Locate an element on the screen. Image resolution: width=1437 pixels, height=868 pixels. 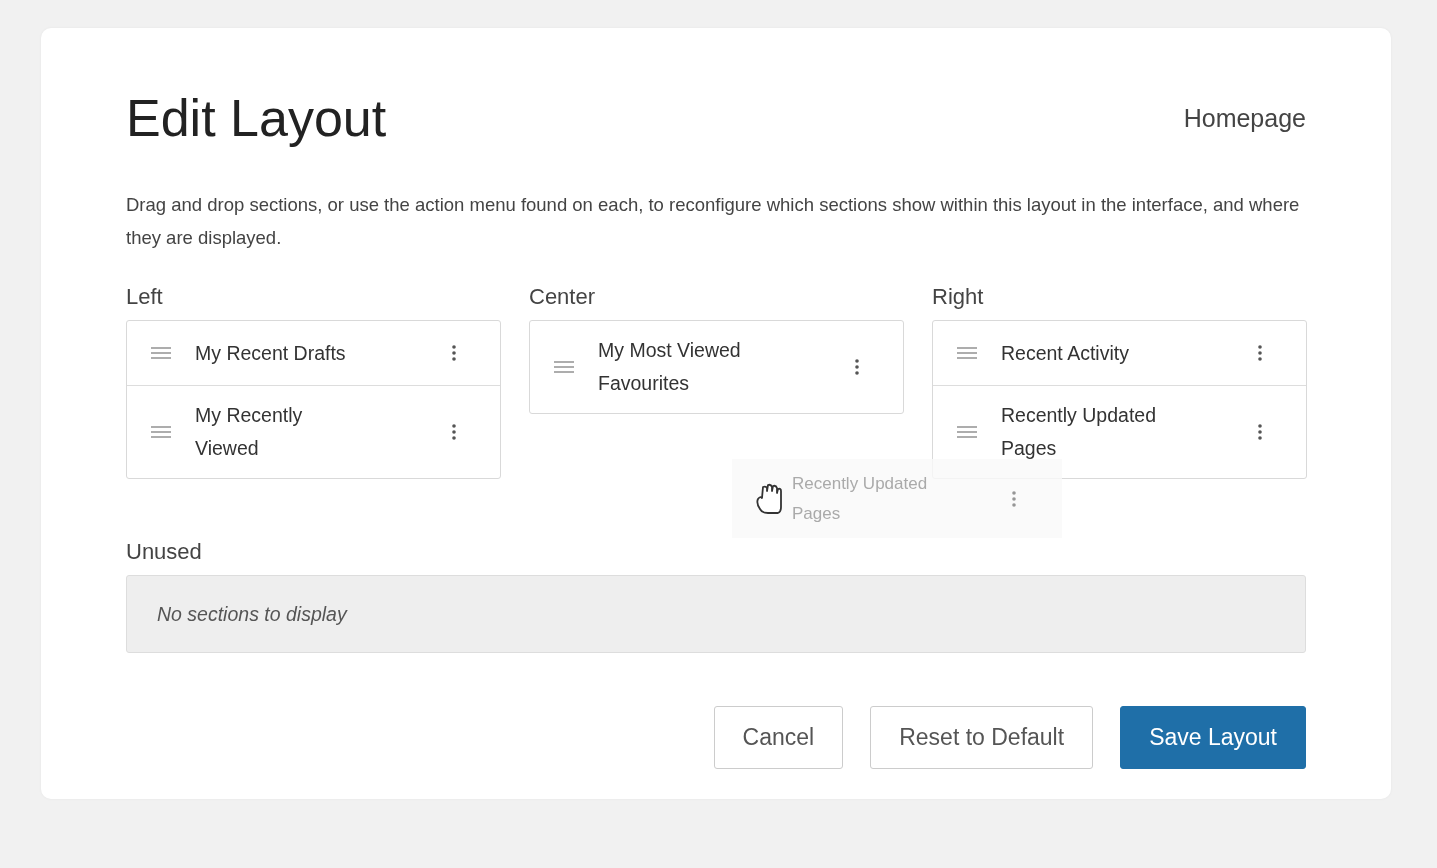
dialog-title: Edit Layout is located at coordinates (256, 118).